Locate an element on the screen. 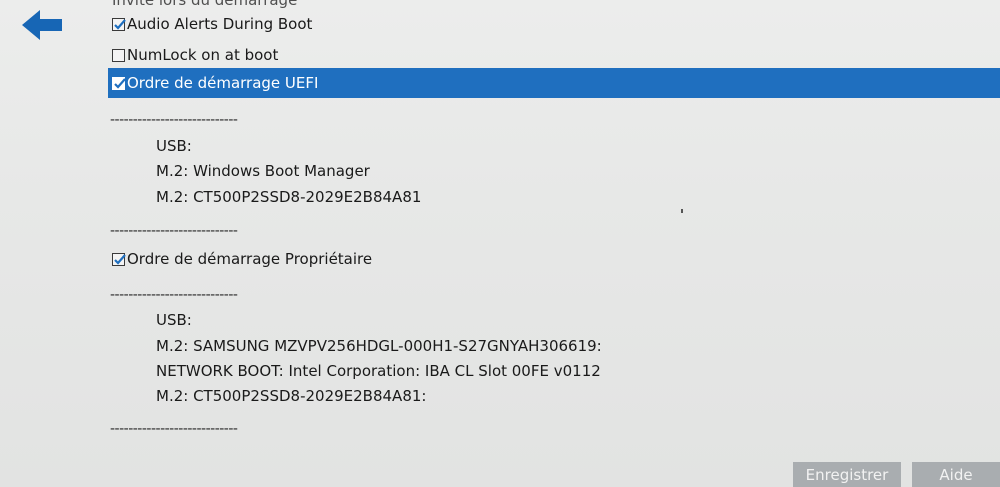  uefi-device-ct500: M.2: CT500P2SSD8-2029E2B84A81 is located at coordinates (288, 197).